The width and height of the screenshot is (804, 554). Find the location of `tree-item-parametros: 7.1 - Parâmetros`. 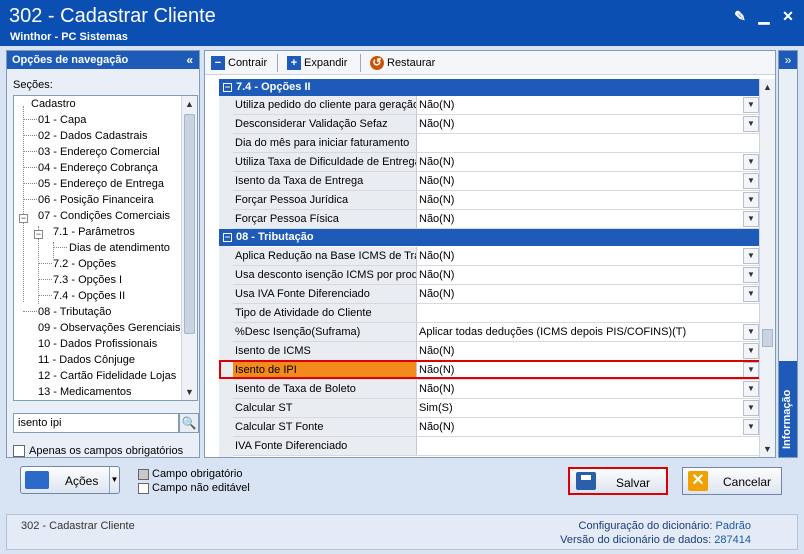

tree-item-parametros: 7.1 - Parâmetros is located at coordinates (94, 232).